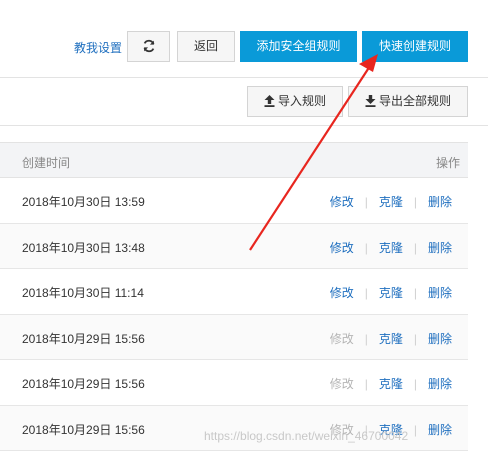 The height and width of the screenshot is (457, 488). I want to click on export-all-rules-button: 导出全部规则, so click(408, 101).